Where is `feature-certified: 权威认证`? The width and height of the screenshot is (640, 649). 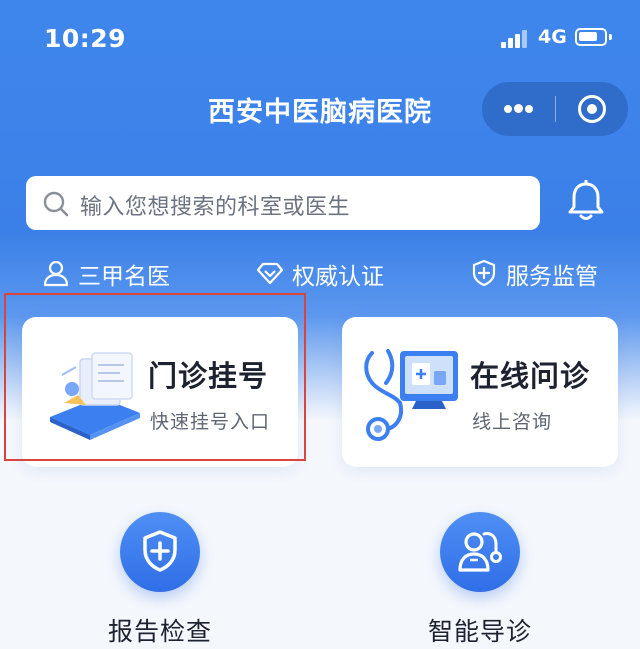
feature-certified: 权威认证 is located at coordinates (326, 273).